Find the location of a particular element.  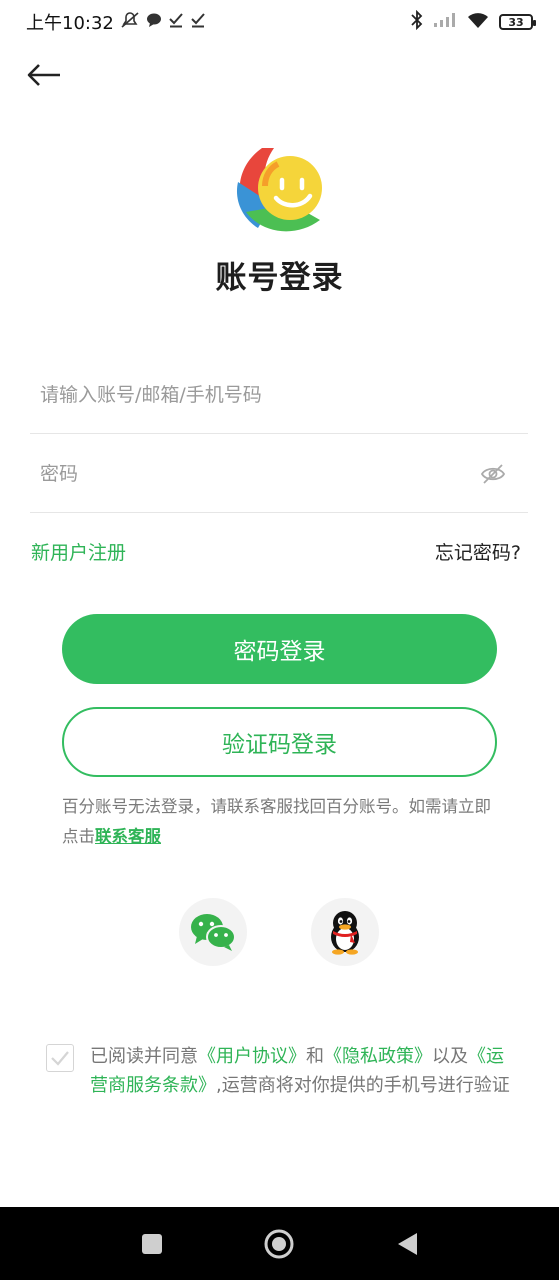

code-login-button: 验证码登录 is located at coordinates (279, 742).